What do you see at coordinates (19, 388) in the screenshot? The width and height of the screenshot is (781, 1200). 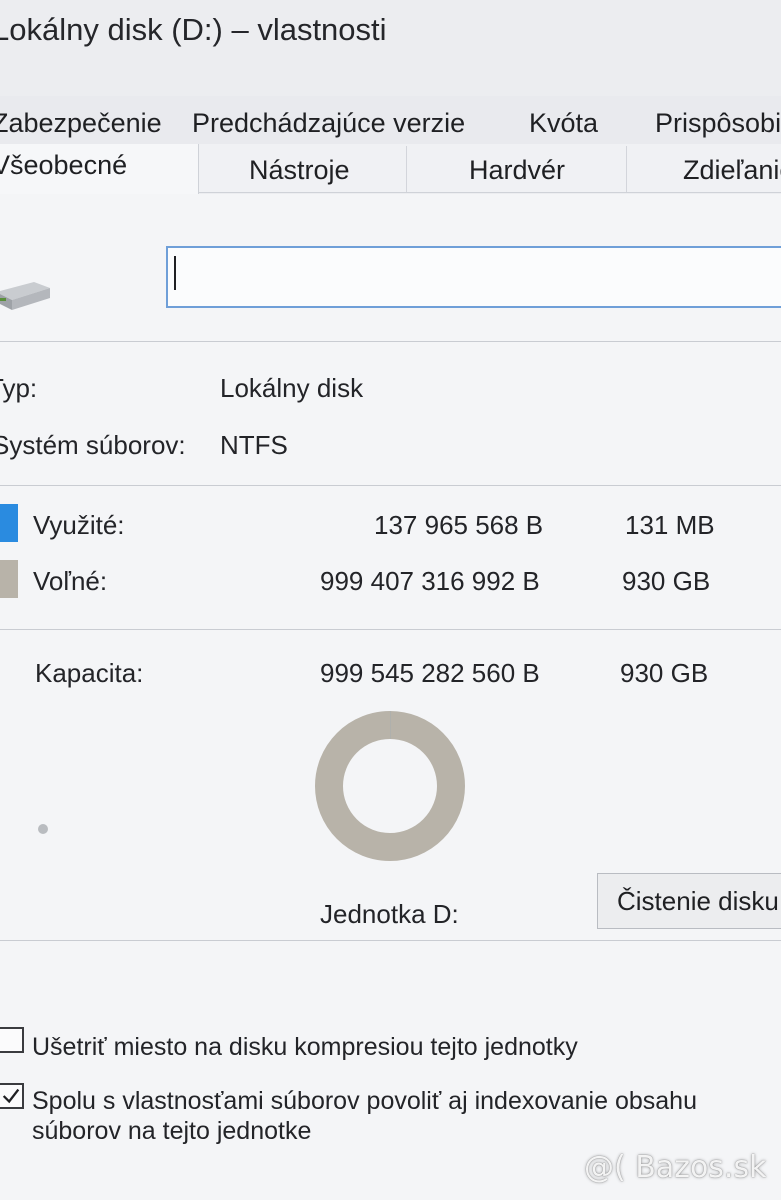 I see `type-label: Typ:` at bounding box center [19, 388].